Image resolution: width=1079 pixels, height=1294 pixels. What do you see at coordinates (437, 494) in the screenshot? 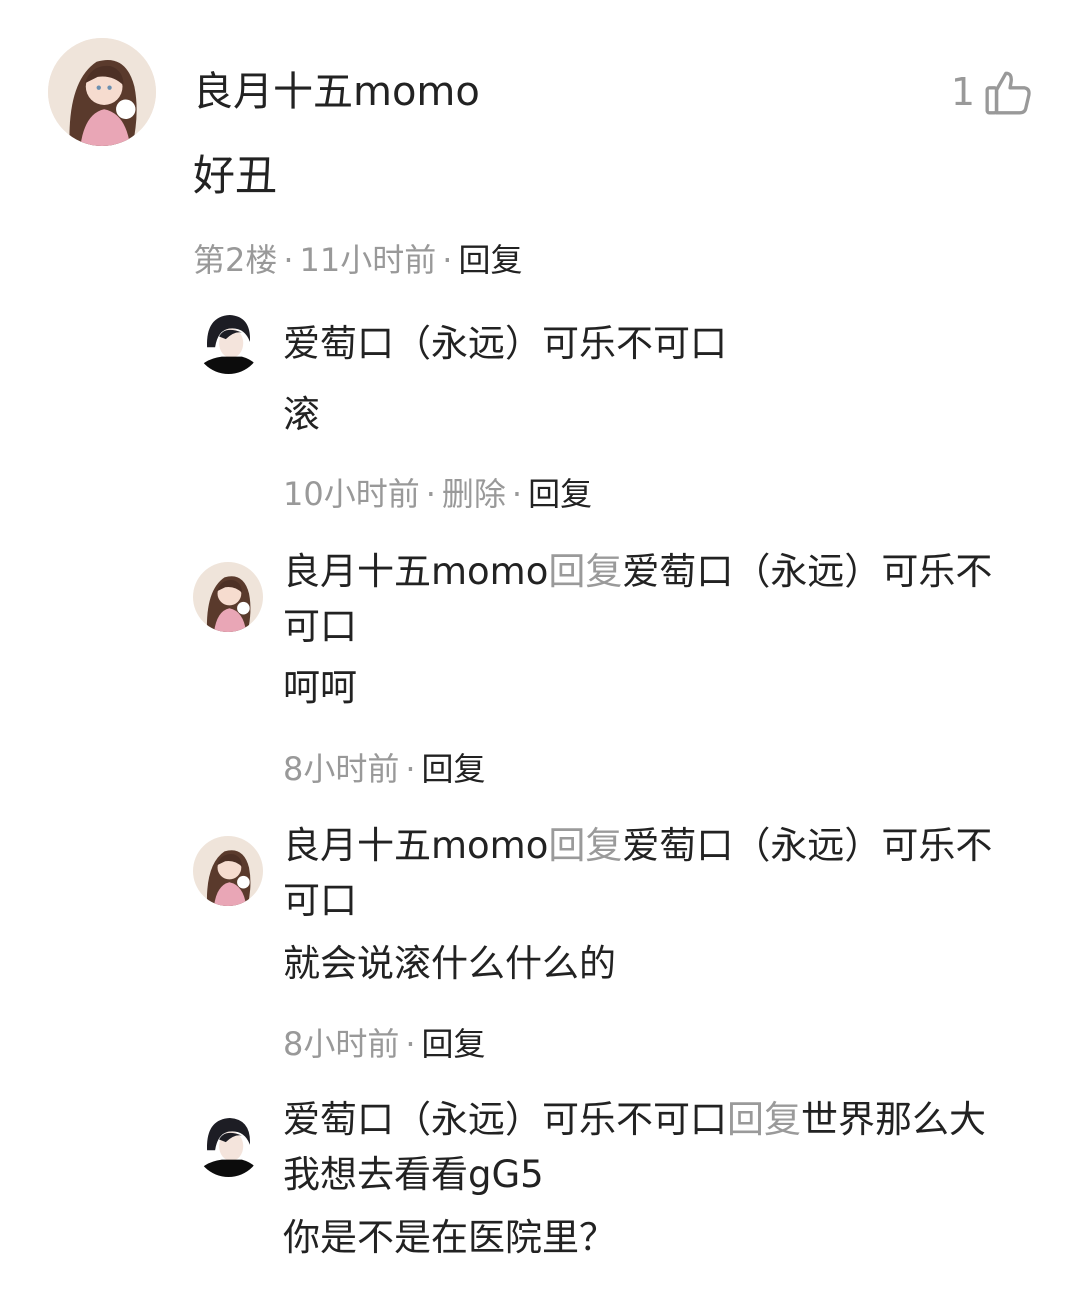
I see `reply-meta: 10小时前 · 删除 · 回复` at bounding box center [437, 494].